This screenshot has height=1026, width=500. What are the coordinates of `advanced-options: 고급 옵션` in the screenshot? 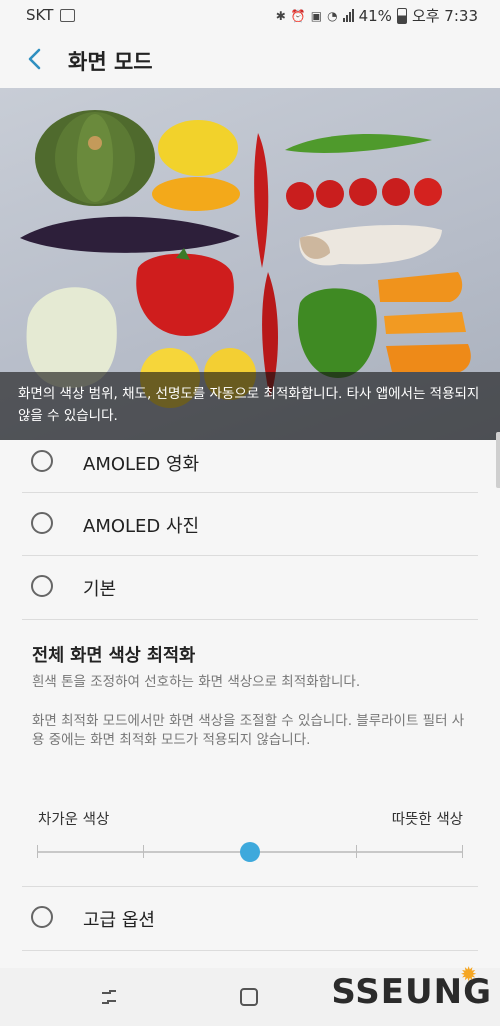 It's located at (250, 919).